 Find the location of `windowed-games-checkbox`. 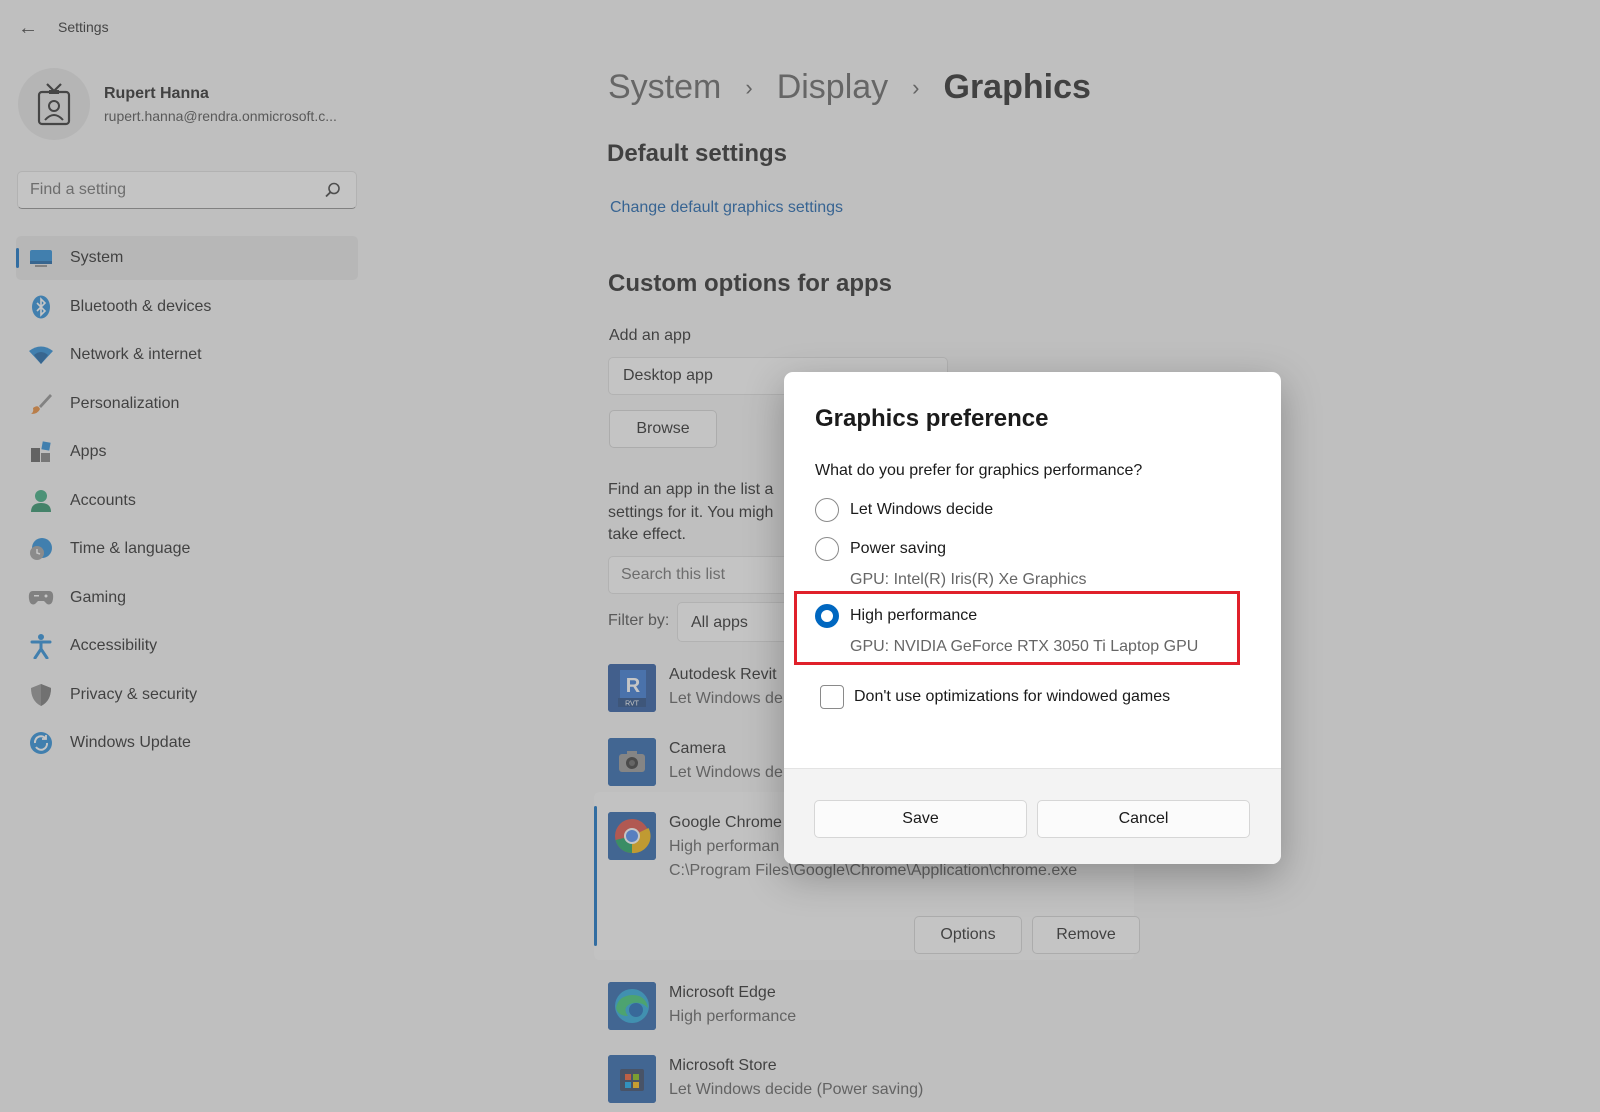

windowed-games-checkbox is located at coordinates (832, 697).